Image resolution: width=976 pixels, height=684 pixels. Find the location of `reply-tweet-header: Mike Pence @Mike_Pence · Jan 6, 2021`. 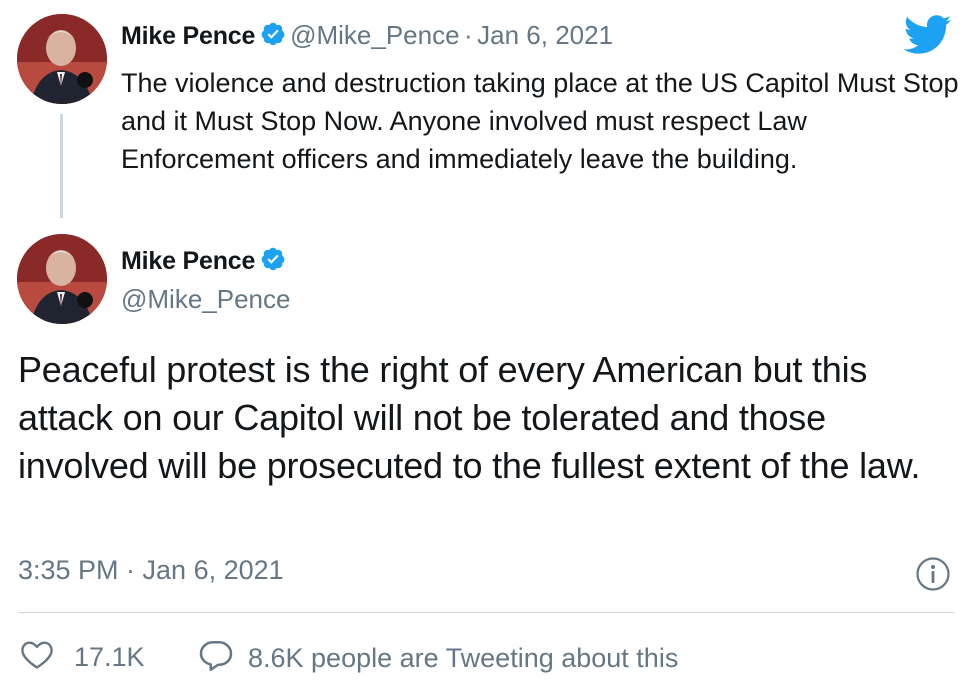

reply-tweet-header: Mike Pence @Mike_Pence · Jan 6, 2021 is located at coordinates (367, 36).